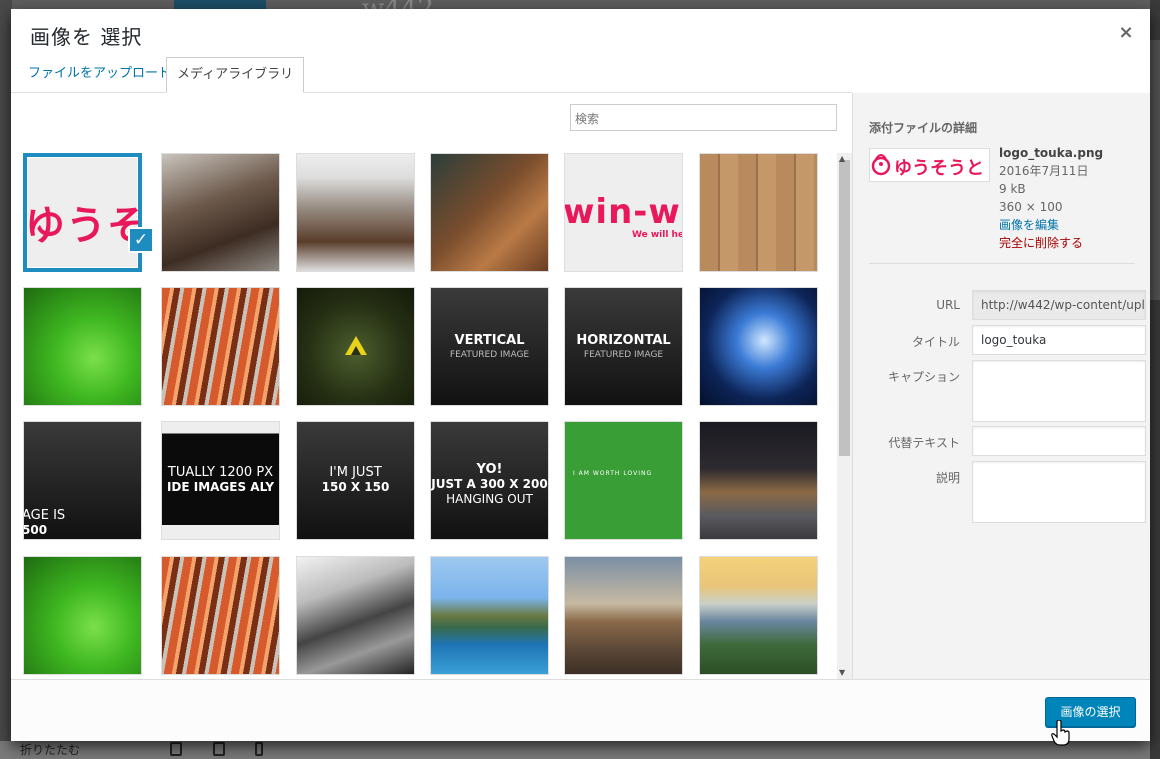  What do you see at coordinates (1060, 733) in the screenshot?
I see `hand-cursor-icon` at bounding box center [1060, 733].